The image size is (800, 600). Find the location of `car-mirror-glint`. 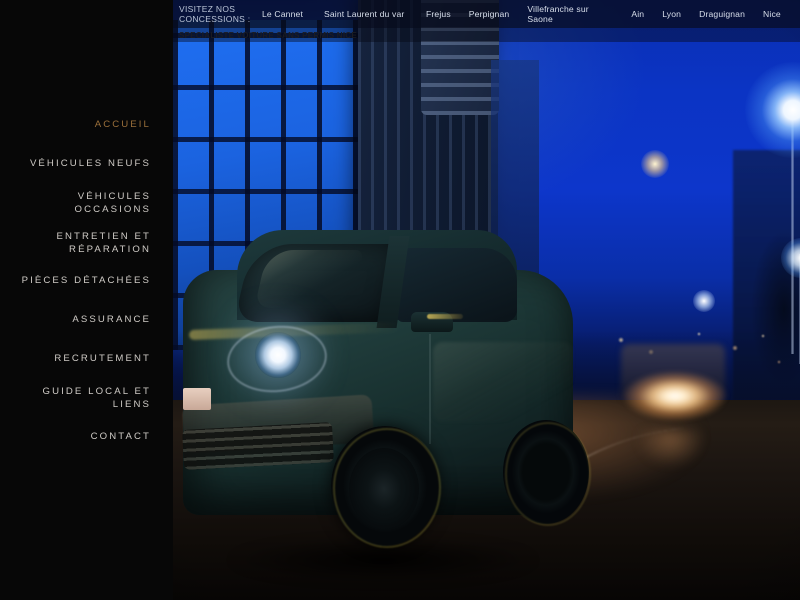

car-mirror-glint is located at coordinates (445, 316).